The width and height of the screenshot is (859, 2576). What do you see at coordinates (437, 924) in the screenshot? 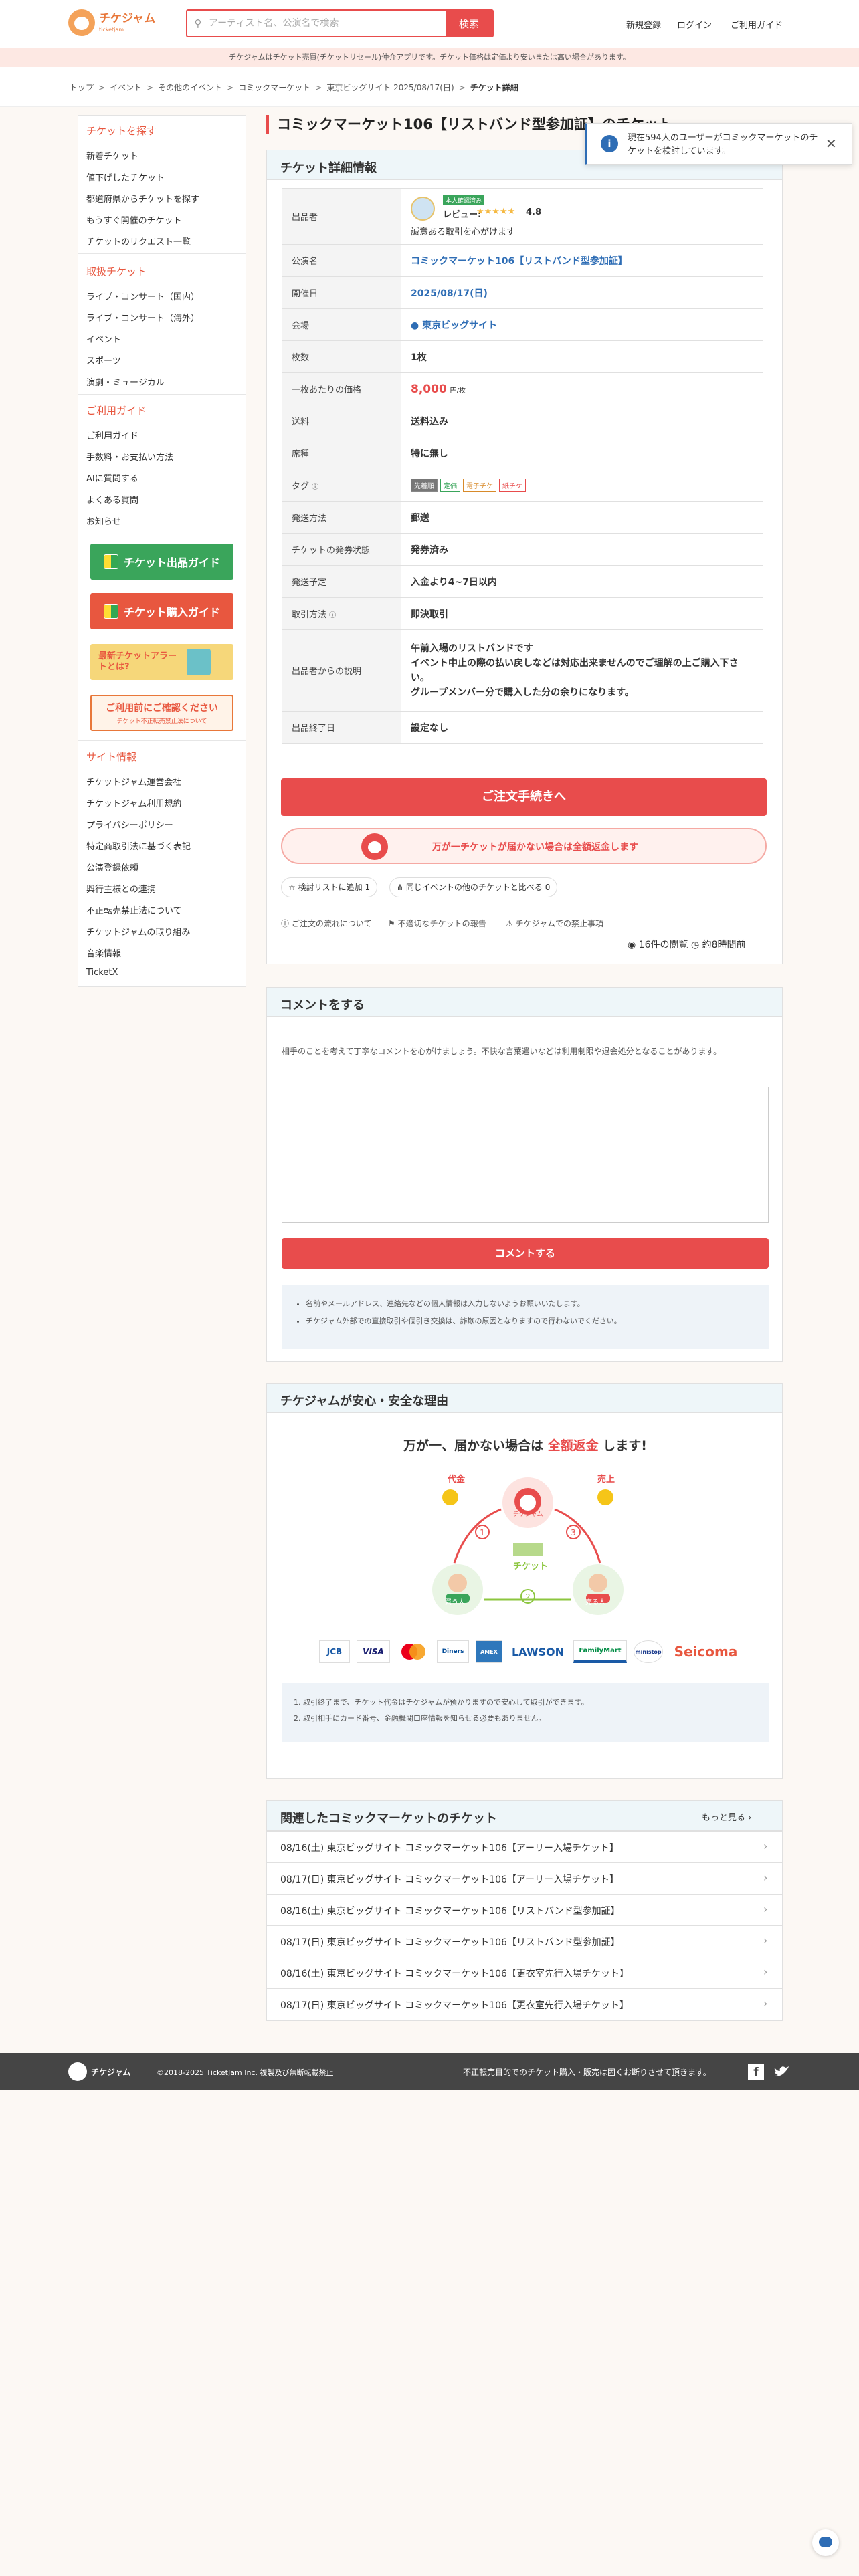
I see `report-link: ⚑ 不適切なチケットの報告` at bounding box center [437, 924].